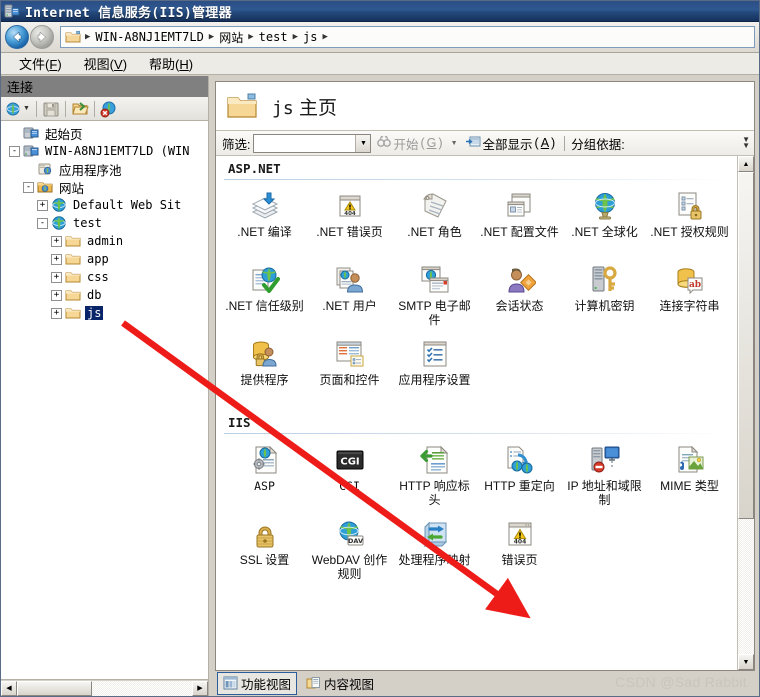 The image size is (760, 697). What do you see at coordinates (519, 477) in the screenshot?
I see `feature-item-http-redirect: HTTP 重定向` at bounding box center [519, 477].